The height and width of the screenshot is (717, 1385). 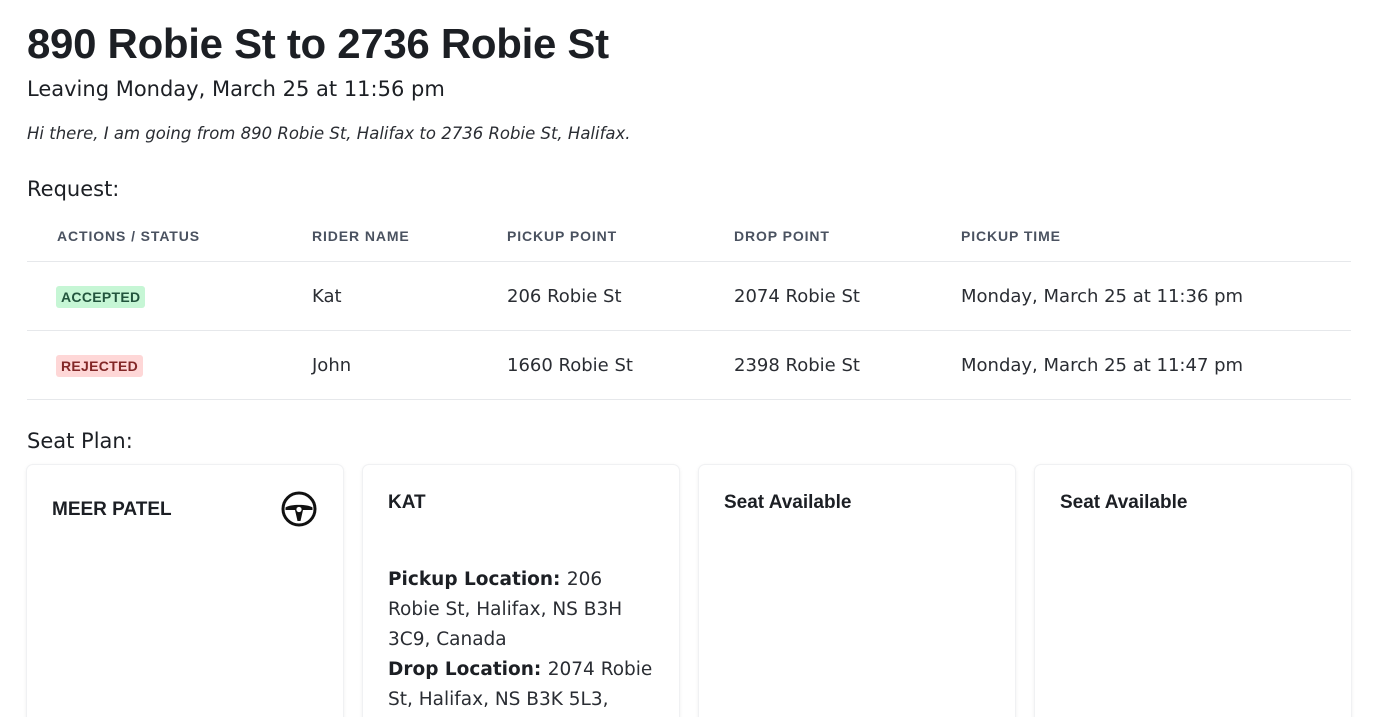 What do you see at coordinates (73, 189) in the screenshot?
I see `request-heading: Request:` at bounding box center [73, 189].